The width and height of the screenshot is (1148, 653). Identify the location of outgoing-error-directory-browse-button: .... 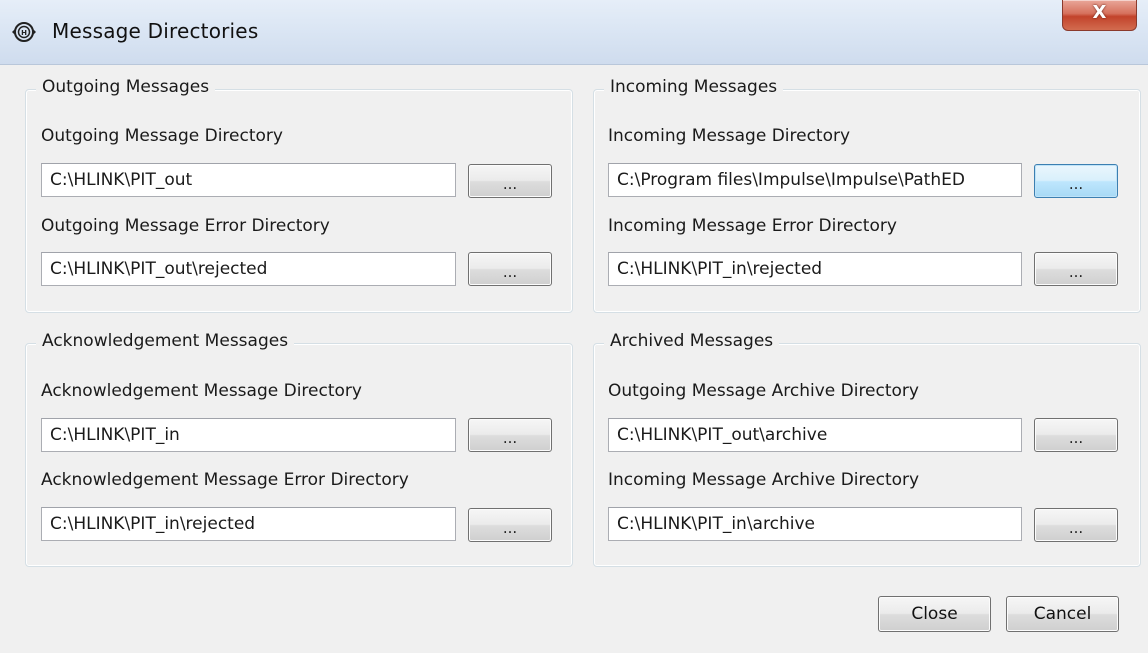
(510, 269).